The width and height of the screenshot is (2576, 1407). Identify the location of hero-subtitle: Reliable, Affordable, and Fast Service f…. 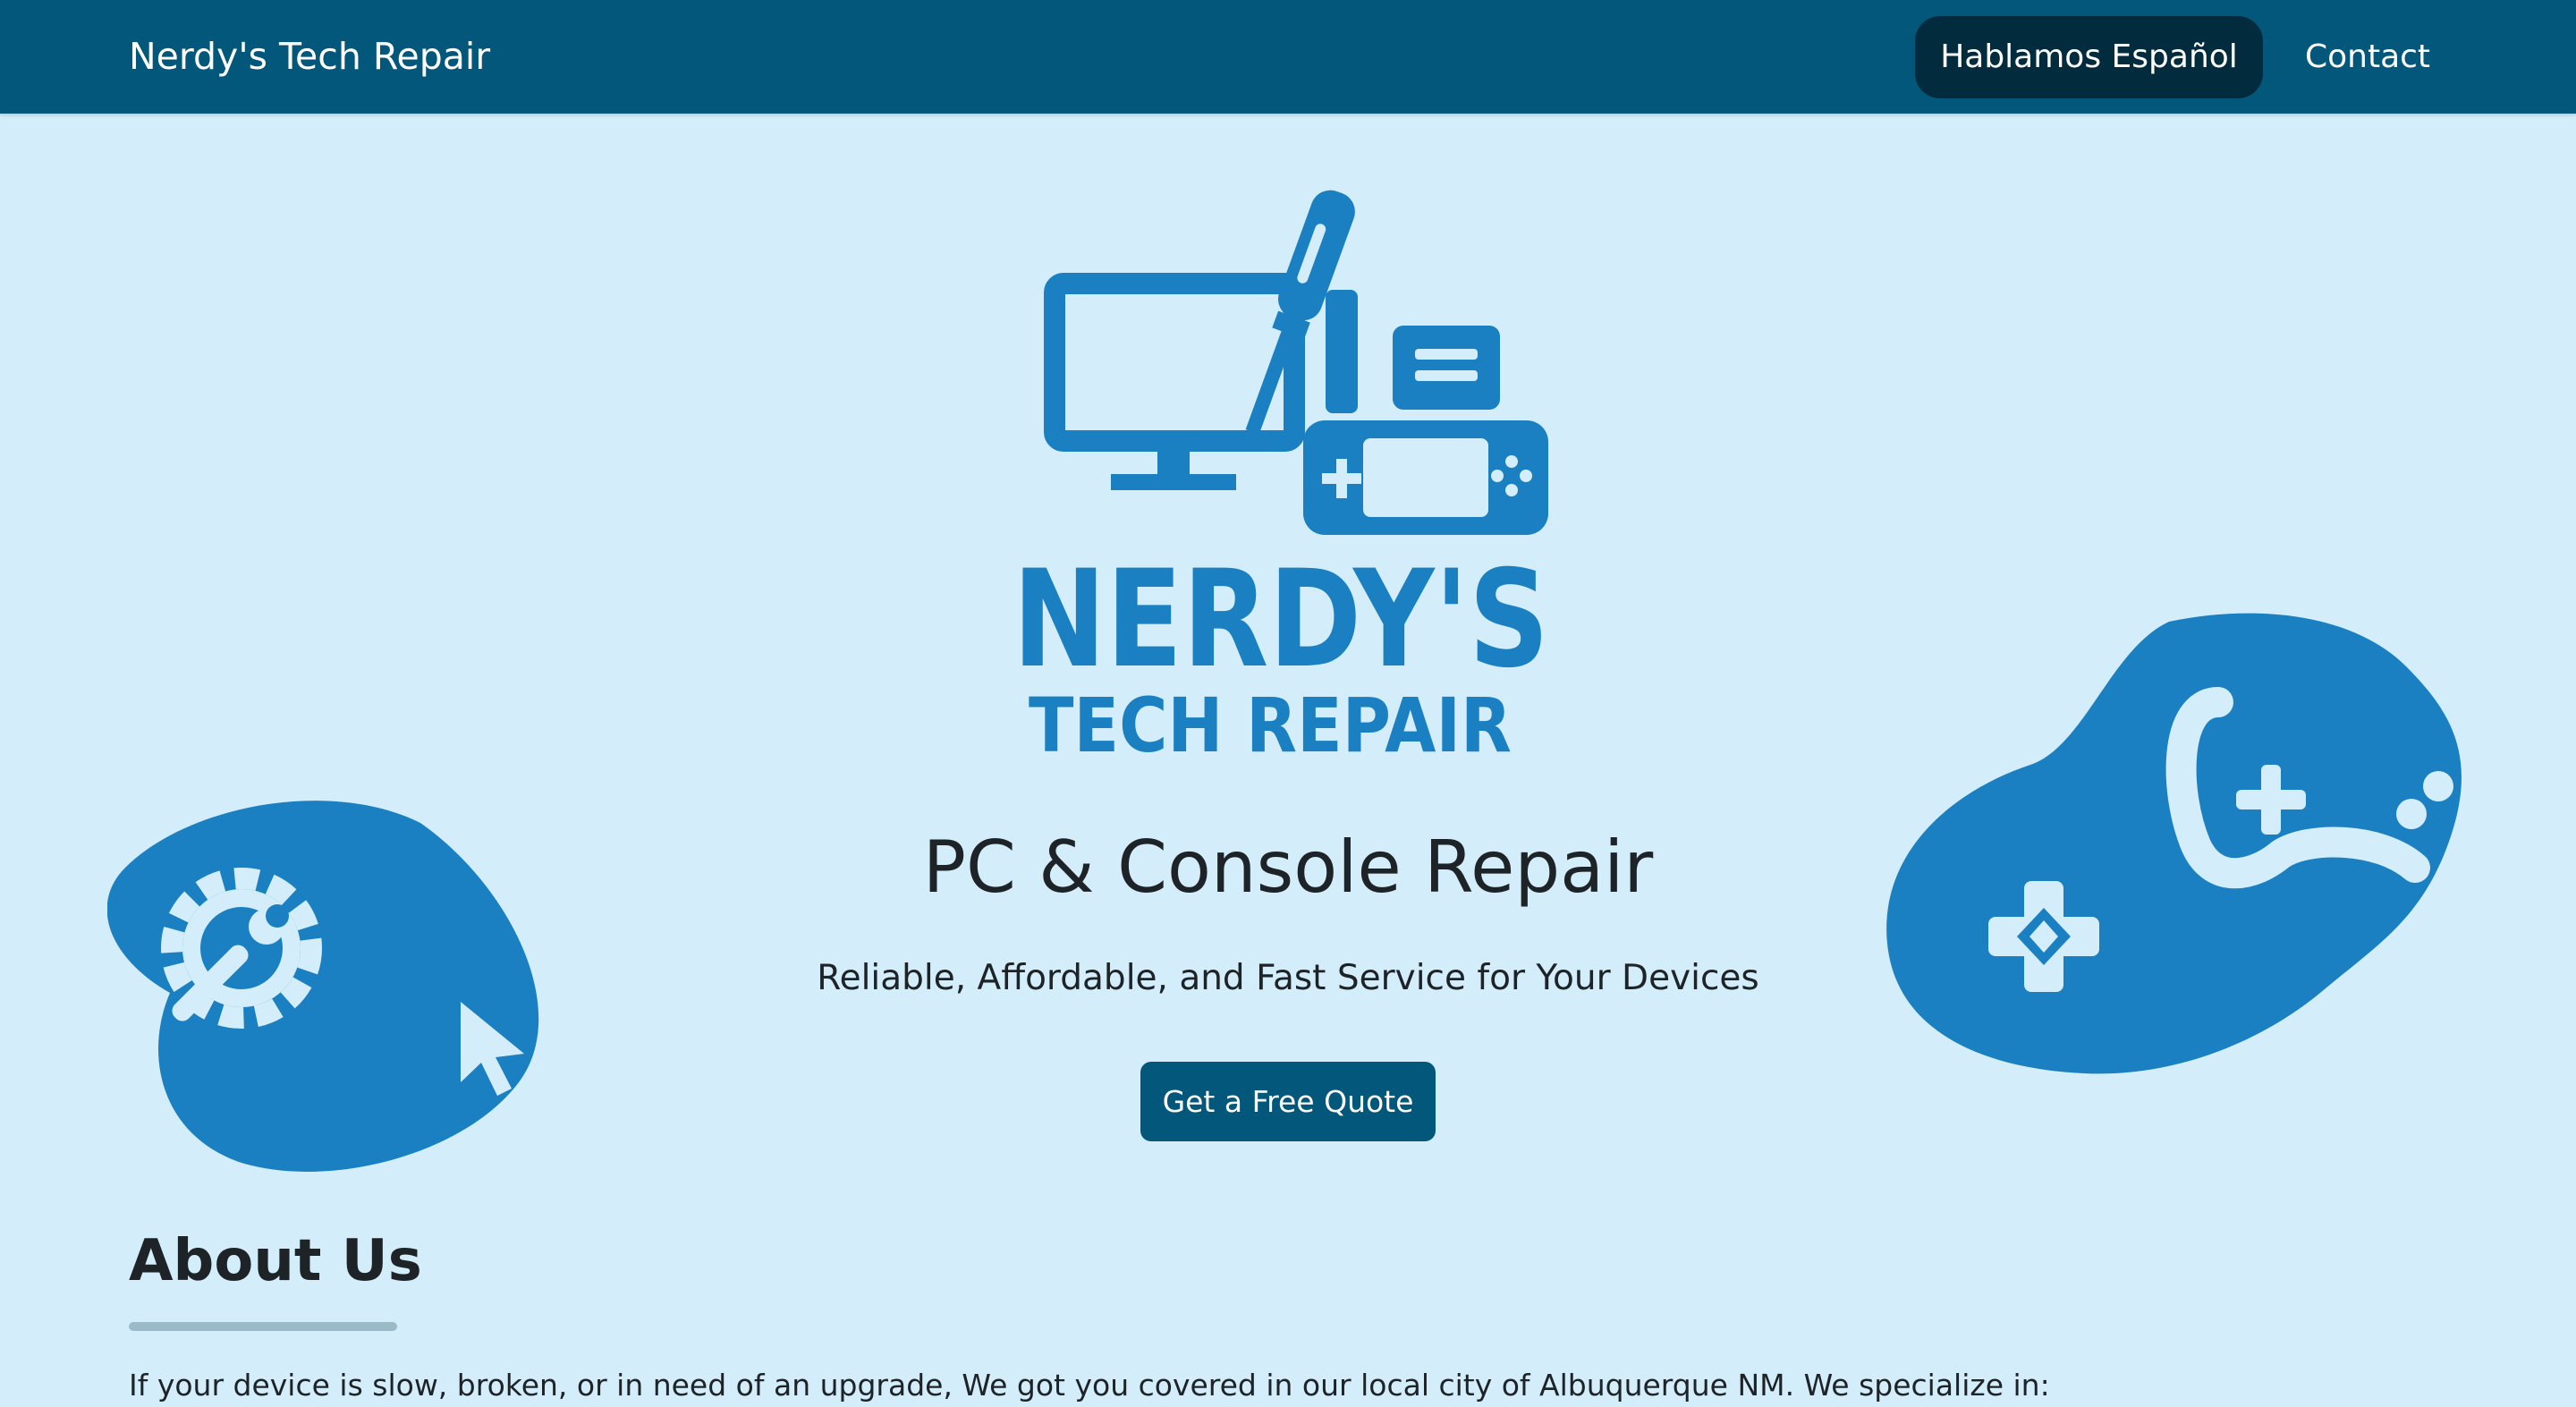
(1288, 978).